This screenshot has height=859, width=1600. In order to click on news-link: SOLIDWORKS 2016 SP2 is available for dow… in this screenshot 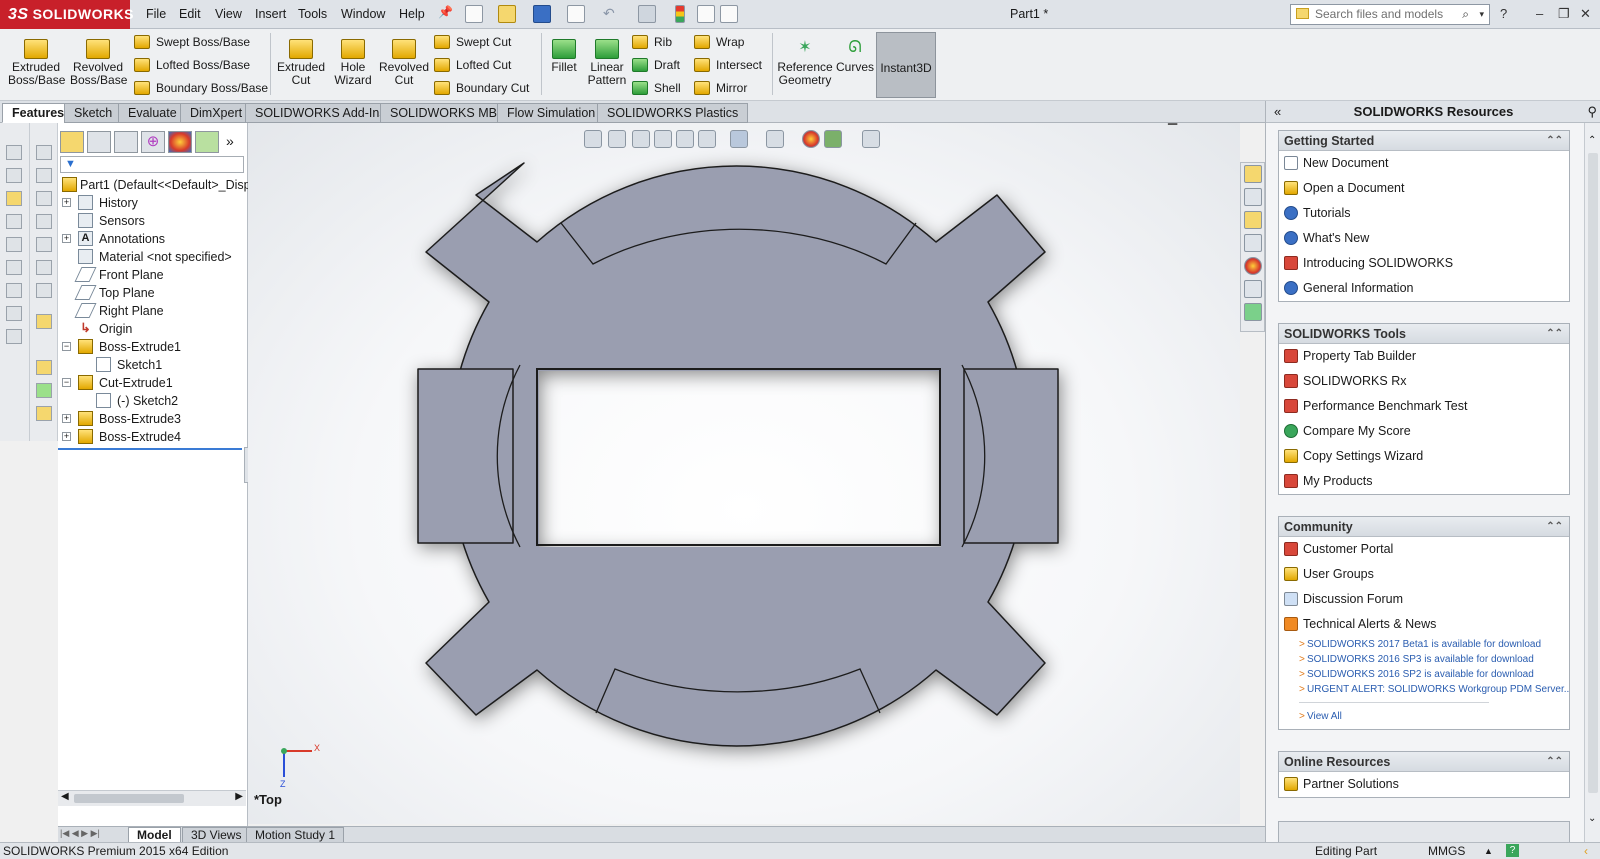, I will do `click(1424, 674)`.